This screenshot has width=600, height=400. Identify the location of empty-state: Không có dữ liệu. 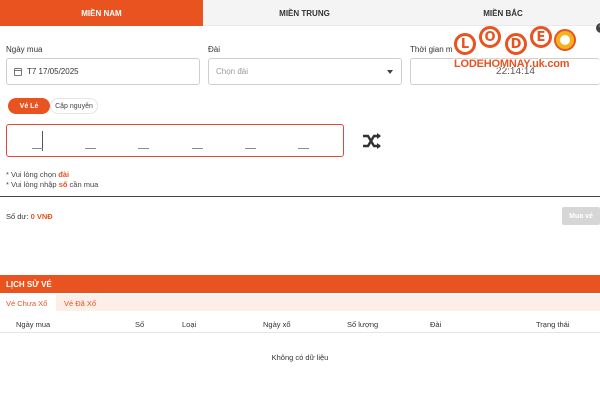
(300, 357).